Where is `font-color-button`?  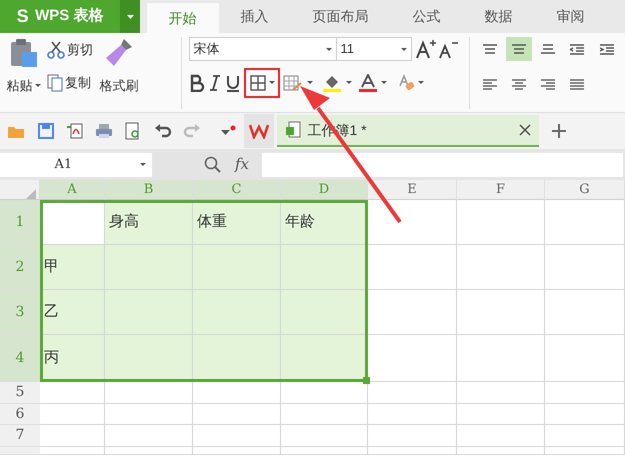
font-color-button is located at coordinates (373, 83).